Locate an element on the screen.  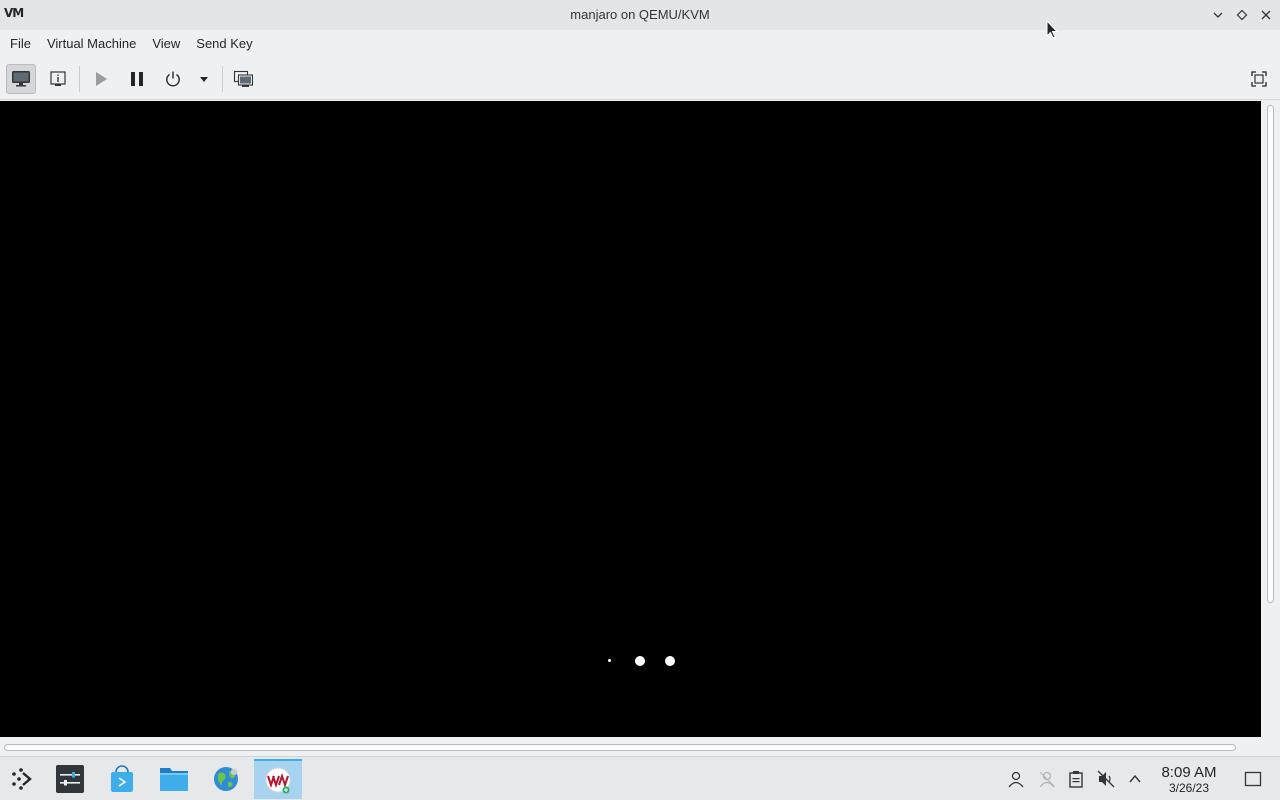
shopping-bag-icon is located at coordinates (122, 778).